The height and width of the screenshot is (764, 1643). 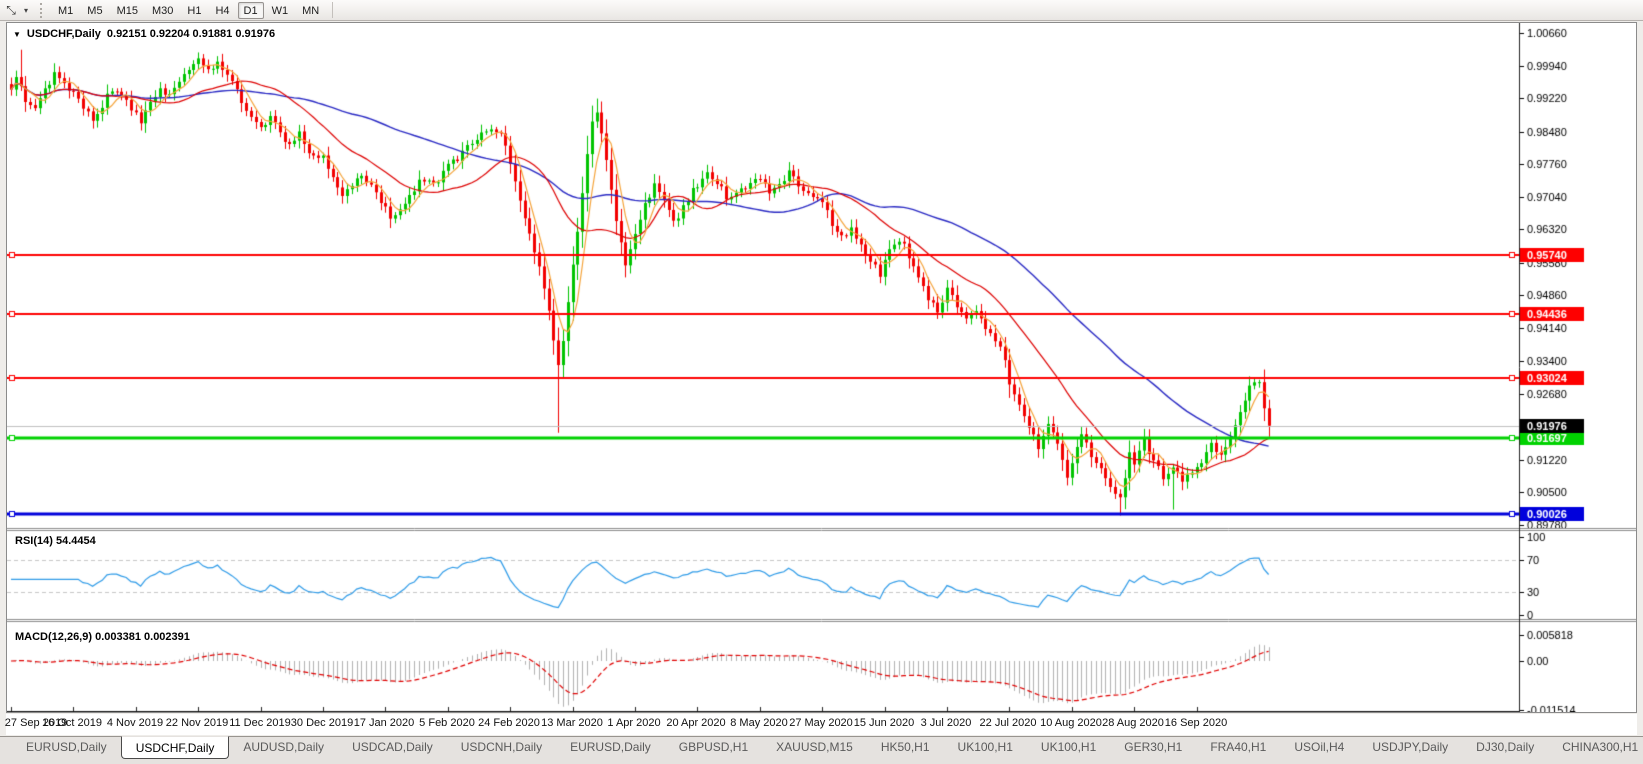 I want to click on chevron-down-icon: ▾, so click(x=26, y=10).